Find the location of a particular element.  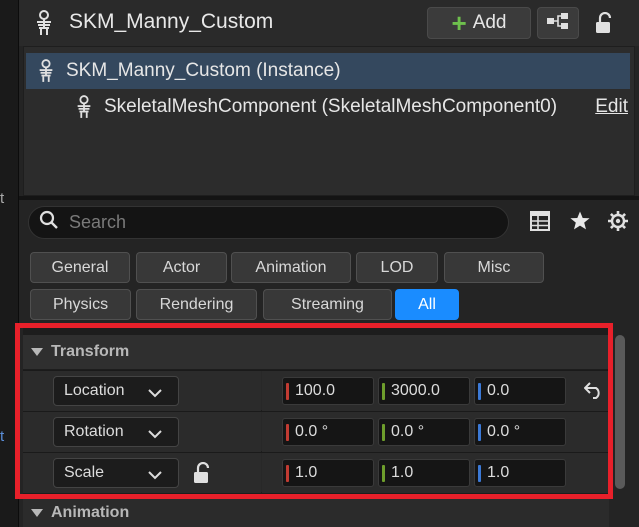

location-mode-dropdown: Location is located at coordinates (116, 391).